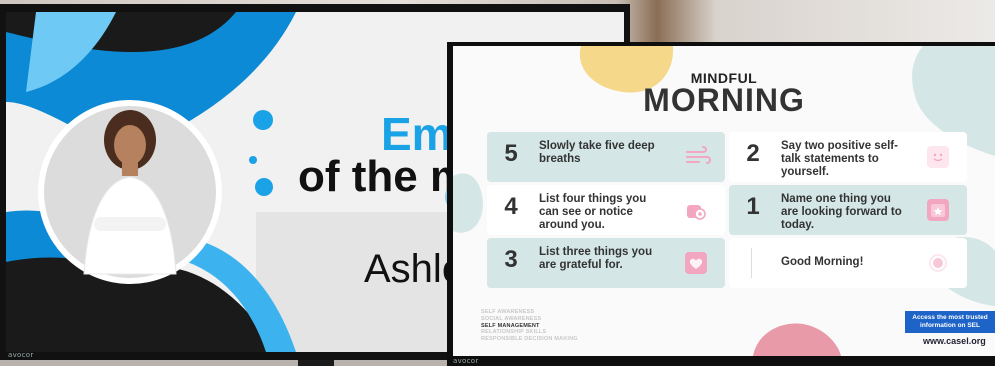 Image resolution: width=995 pixels, height=366 pixels. Describe the element at coordinates (597, 152) in the screenshot. I see `card-text: Slowly take five deep breaths` at that location.